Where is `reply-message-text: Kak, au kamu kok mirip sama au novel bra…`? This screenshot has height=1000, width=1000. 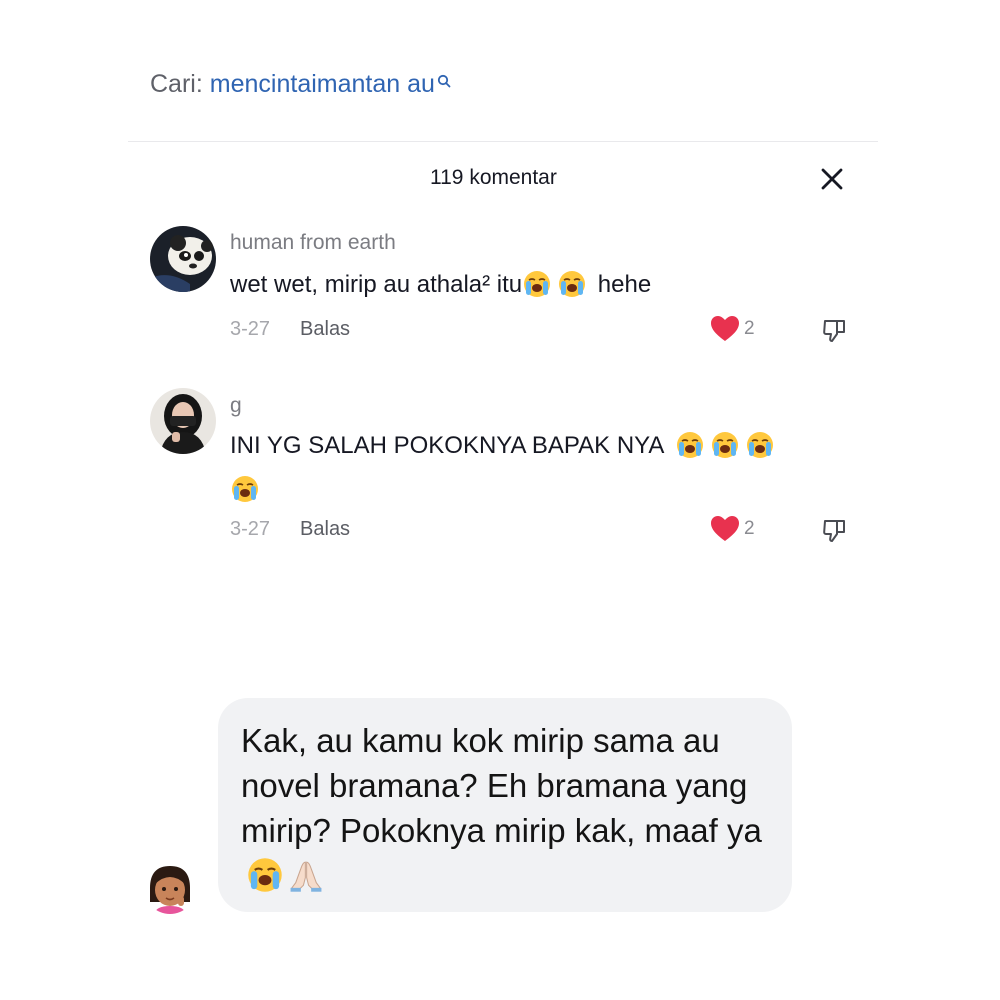 reply-message-text: Kak, au kamu kok mirip sama au novel bra… is located at coordinates (511, 808).